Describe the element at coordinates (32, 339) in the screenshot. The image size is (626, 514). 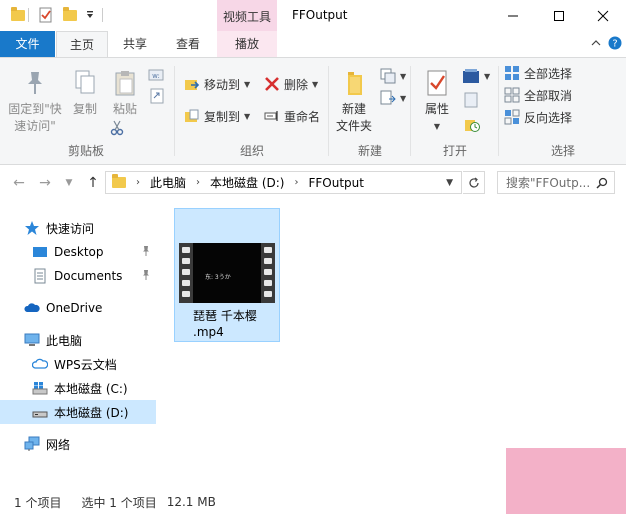
I see `computer-icon` at that location.